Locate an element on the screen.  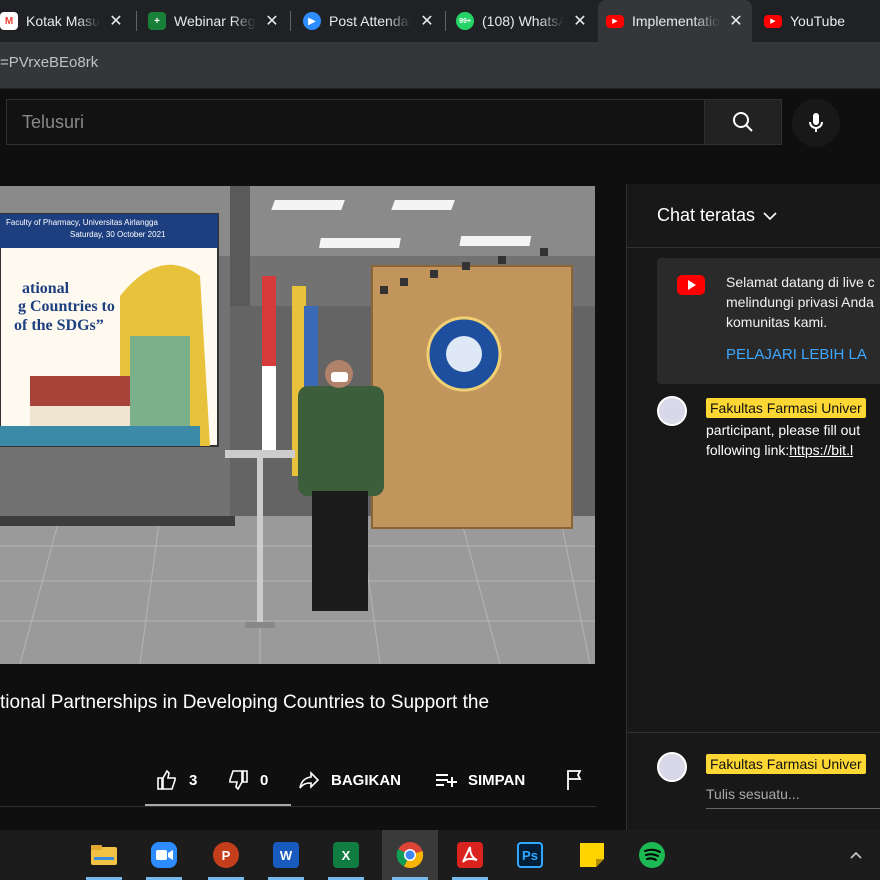
share-button: BAGIKAN is located at coordinates (349, 780).